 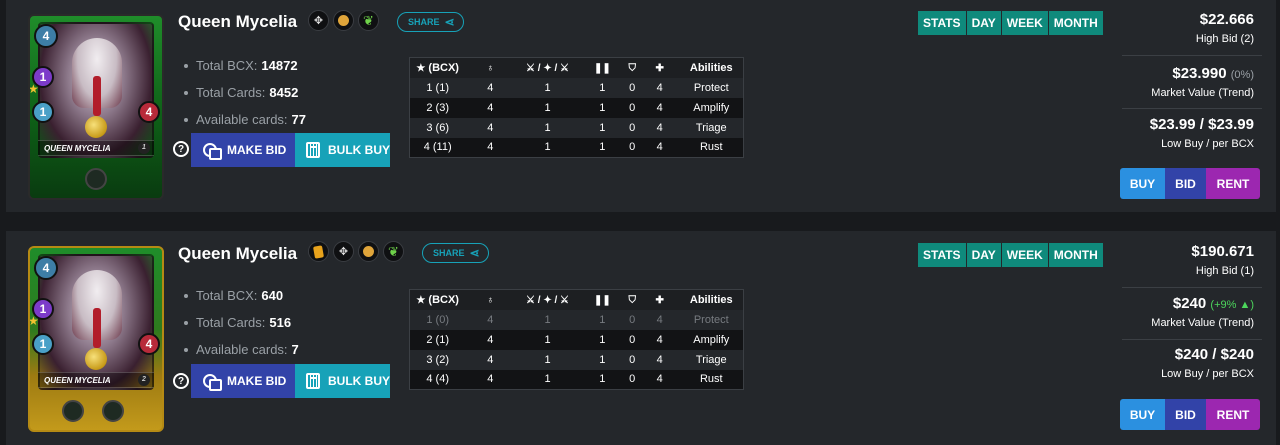 I want to click on card-image: 4 1 ★ 1 4 QUEEN MYCELIA 2, so click(x=96, y=339).